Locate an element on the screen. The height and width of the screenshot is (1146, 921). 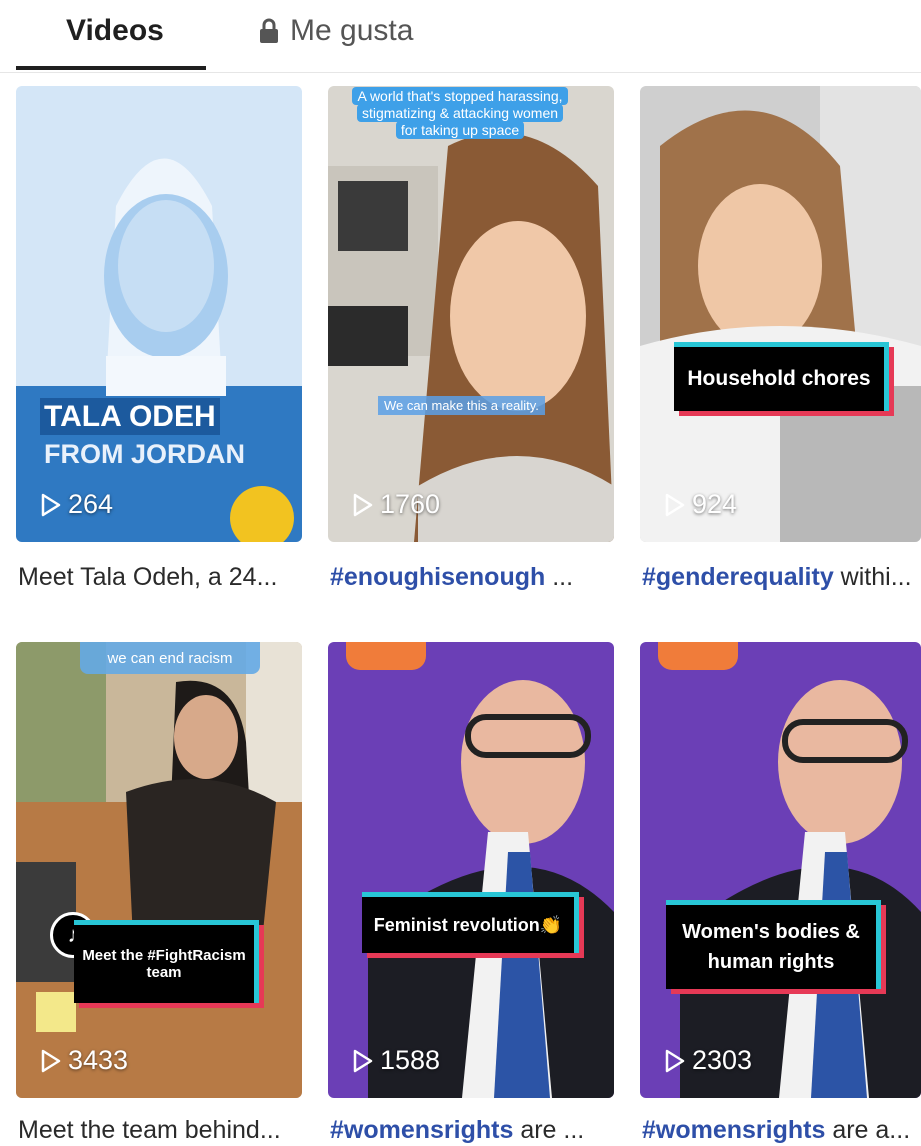
video-overlay-subtitle: We can make this a reality. is located at coordinates (461, 405).